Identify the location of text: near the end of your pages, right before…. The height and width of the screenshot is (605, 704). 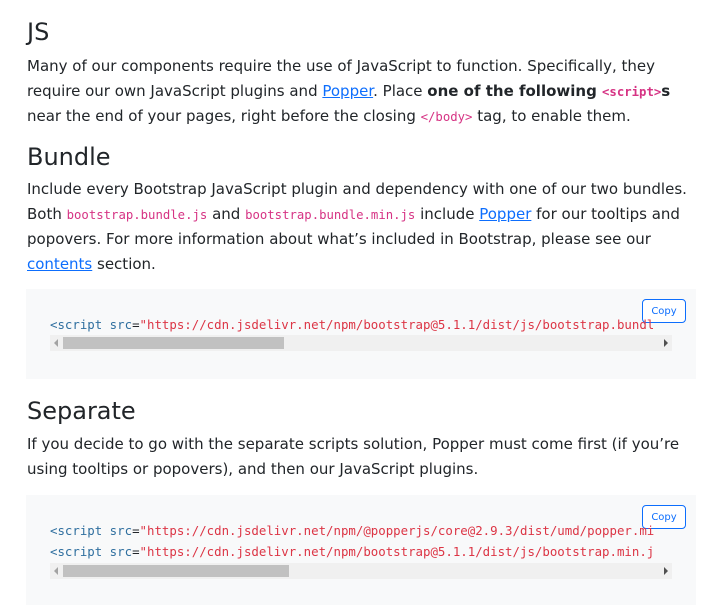
(224, 116).